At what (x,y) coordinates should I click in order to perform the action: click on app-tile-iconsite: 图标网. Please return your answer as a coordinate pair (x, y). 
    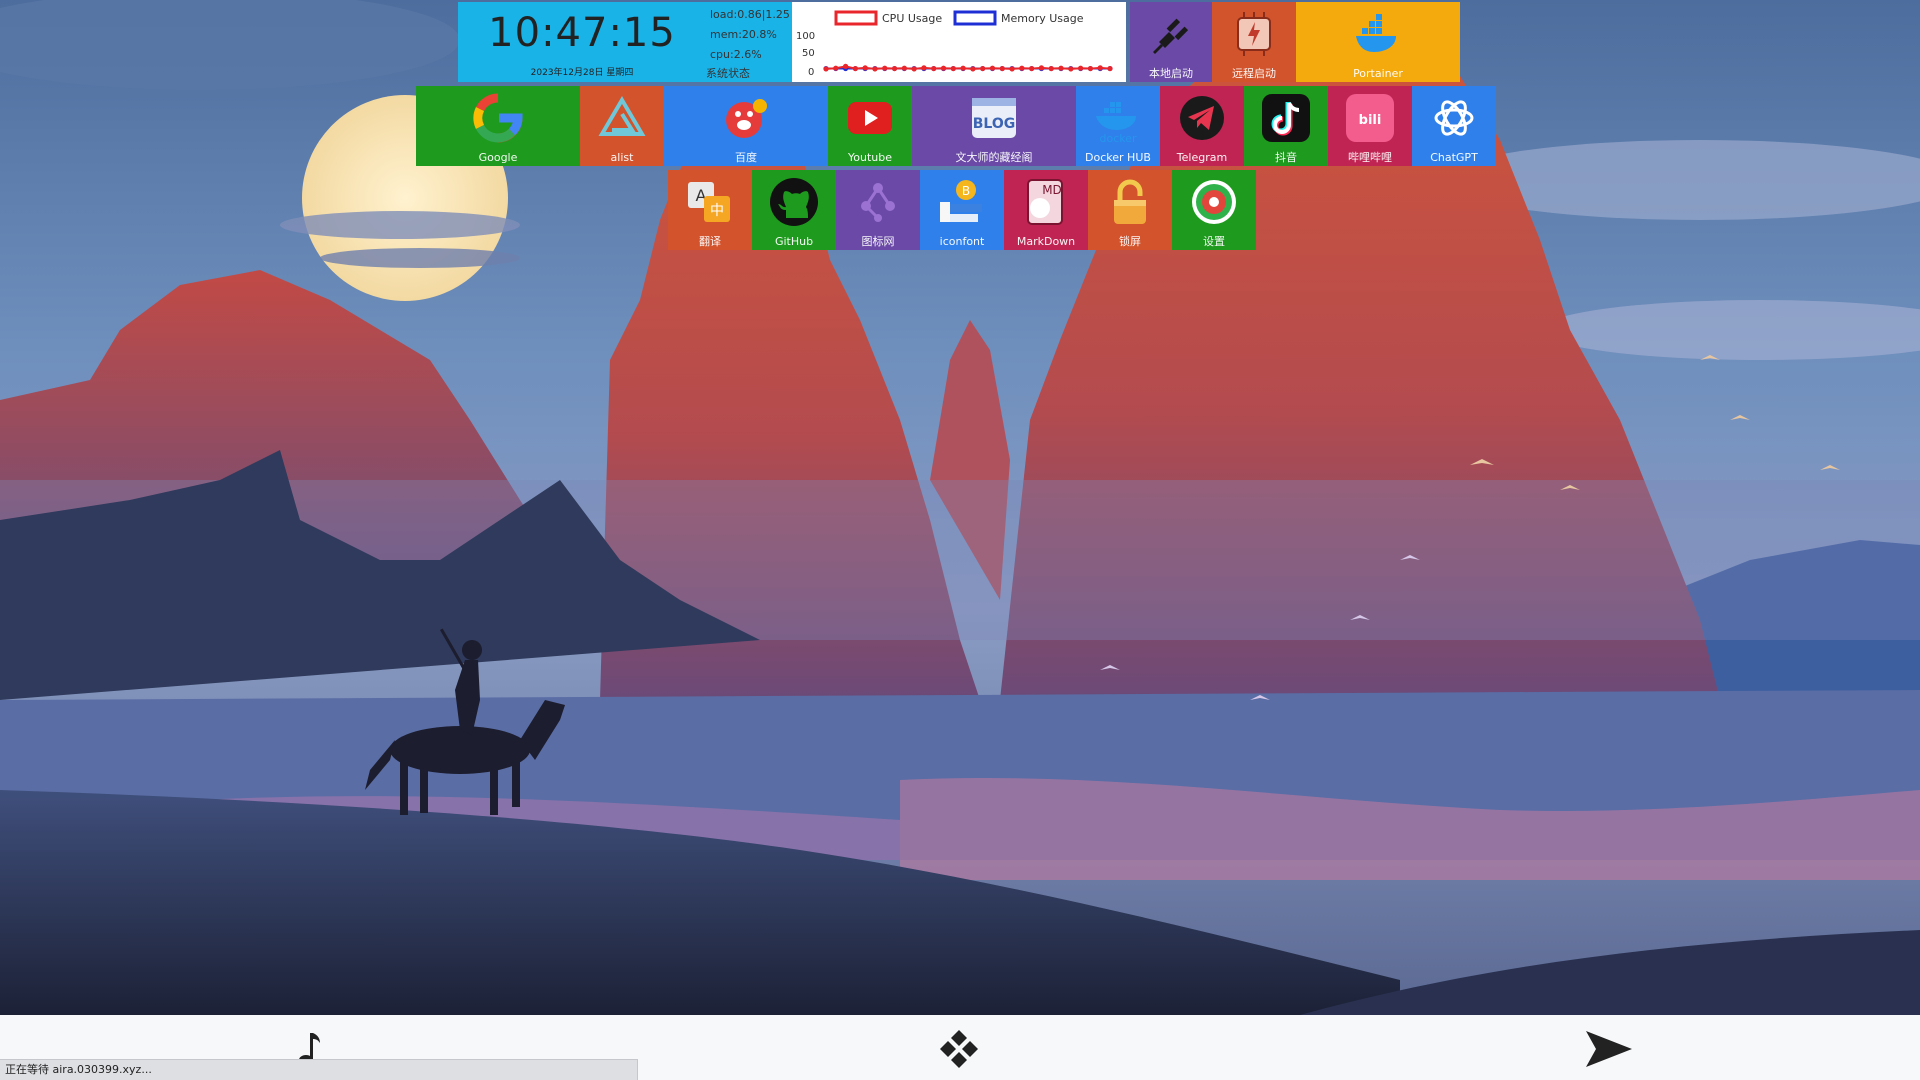
    Looking at the image, I should click on (878, 210).